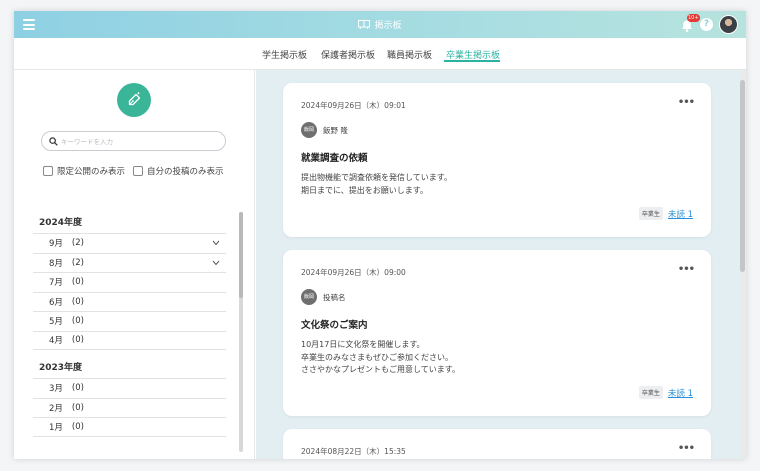 This screenshot has width=760, height=471. What do you see at coordinates (129, 407) in the screenshot?
I see `archive-month-item: 2月 (0)` at bounding box center [129, 407].